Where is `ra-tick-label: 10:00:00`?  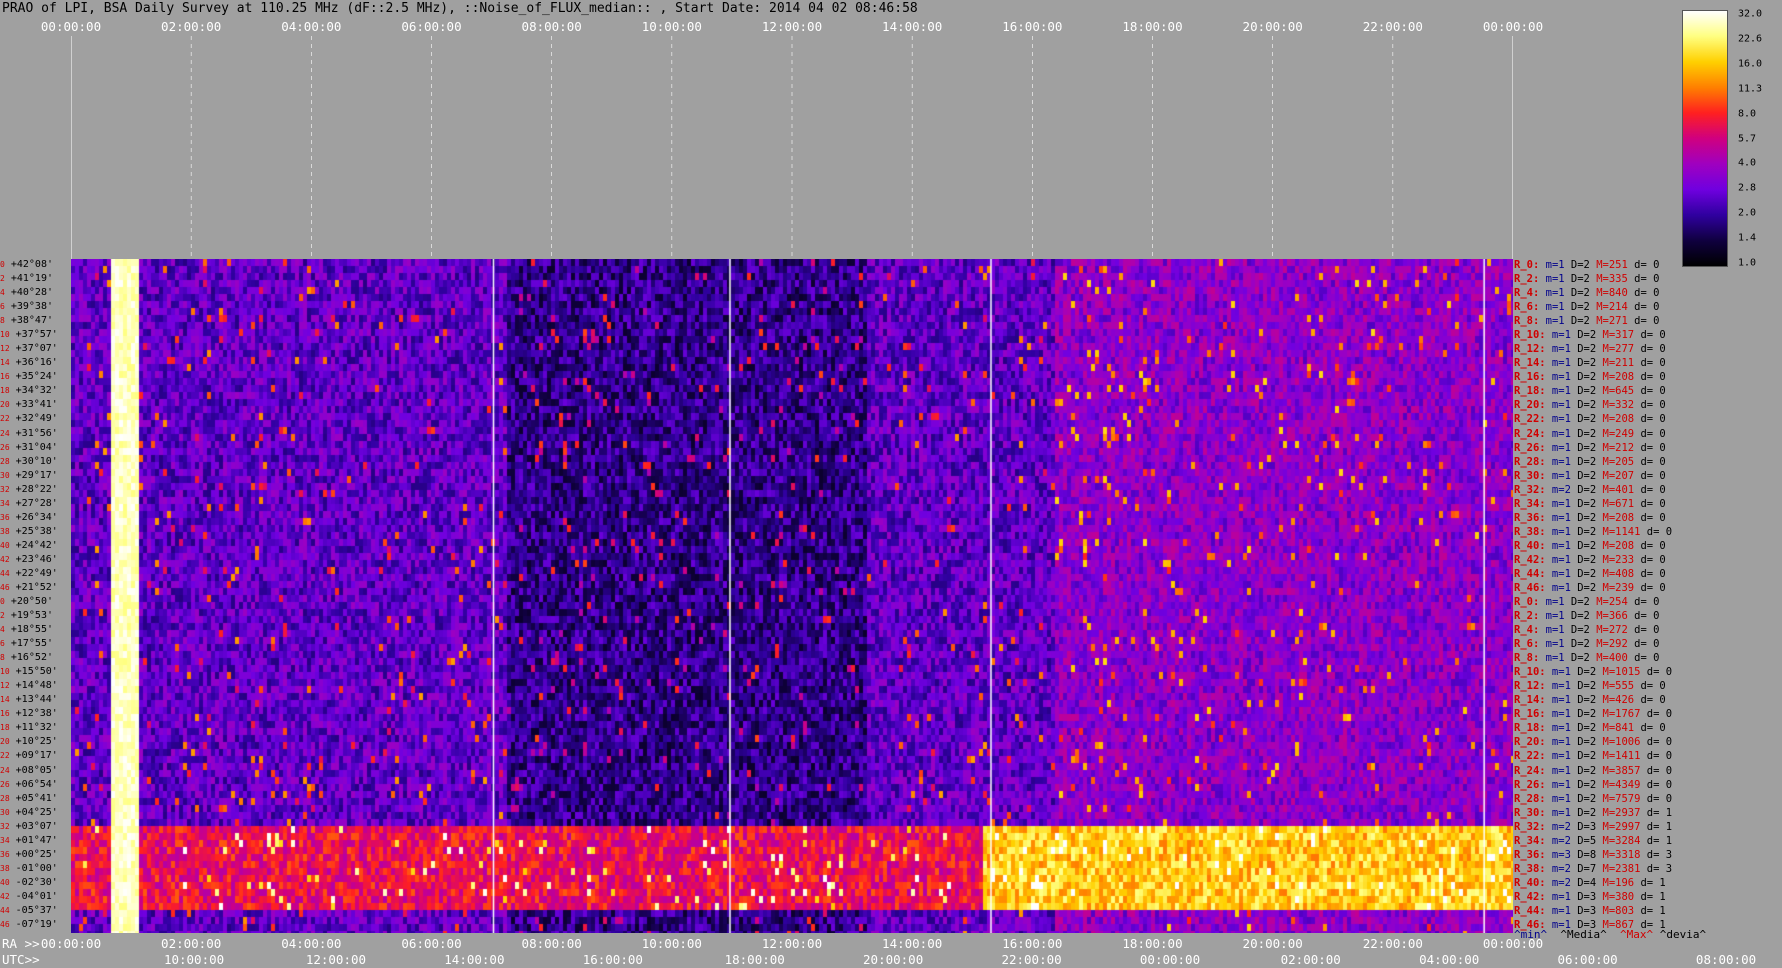 ra-tick-label: 10:00:00 is located at coordinates (671, 943).